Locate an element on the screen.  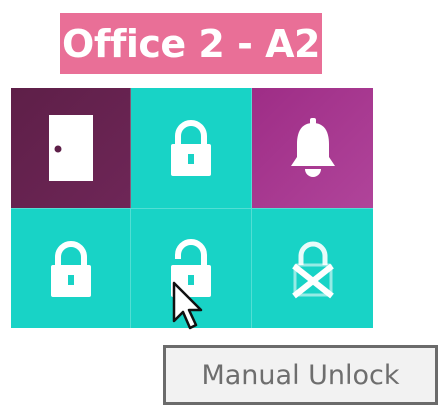
mouse-cursor-icon is located at coordinates (187, 305).